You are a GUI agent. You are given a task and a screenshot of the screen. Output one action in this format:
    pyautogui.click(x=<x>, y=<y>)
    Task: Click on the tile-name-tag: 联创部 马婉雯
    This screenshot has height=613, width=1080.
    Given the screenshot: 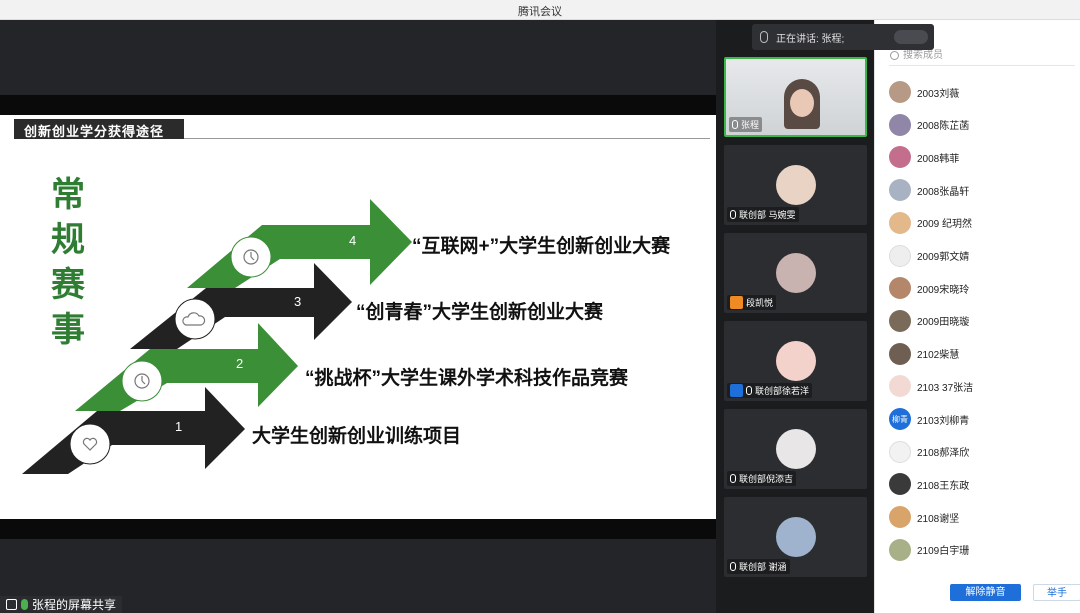 What is the action you would take?
    pyautogui.click(x=763, y=214)
    